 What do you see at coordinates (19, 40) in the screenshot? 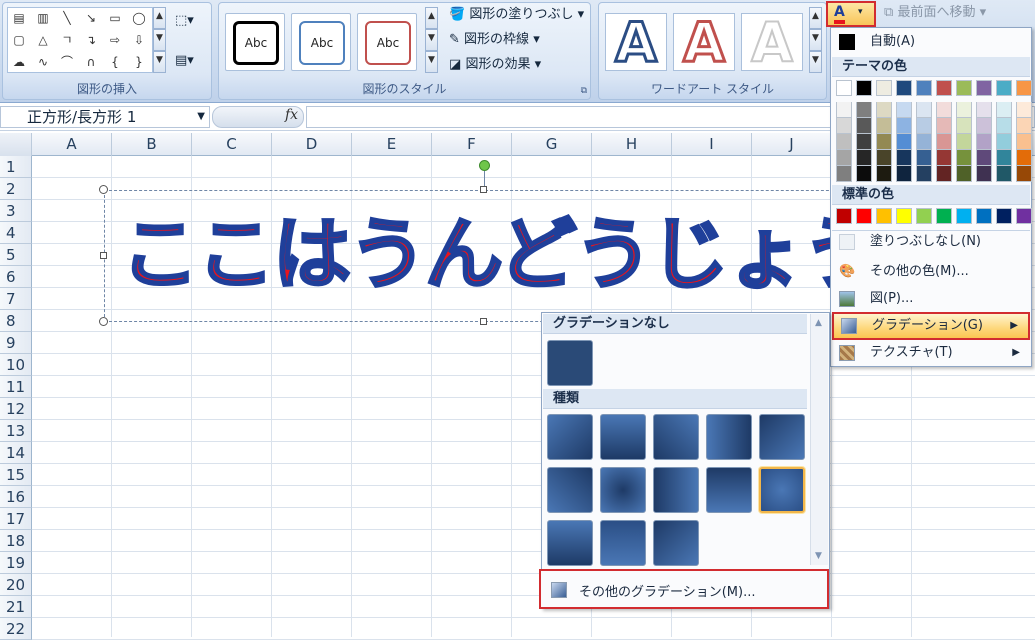
I see `rounded-rect-icon: ▢` at bounding box center [19, 40].